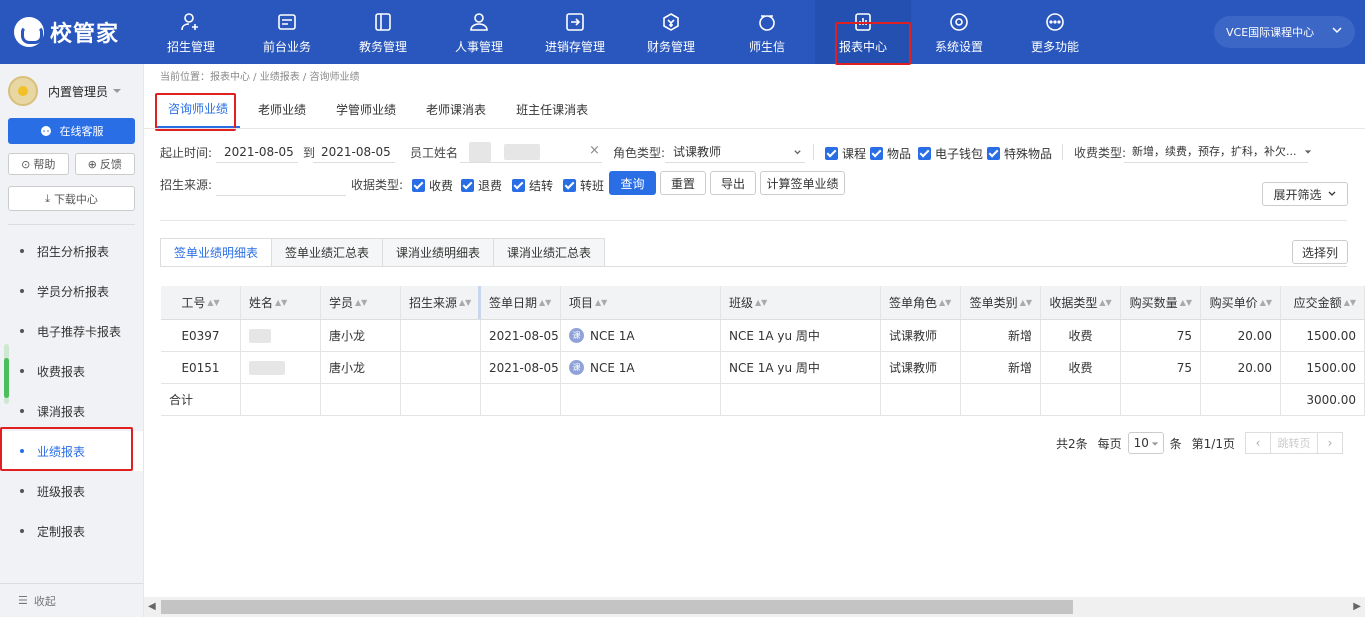  I want to click on cell-project: 课 NCE 1A, so click(641, 367).